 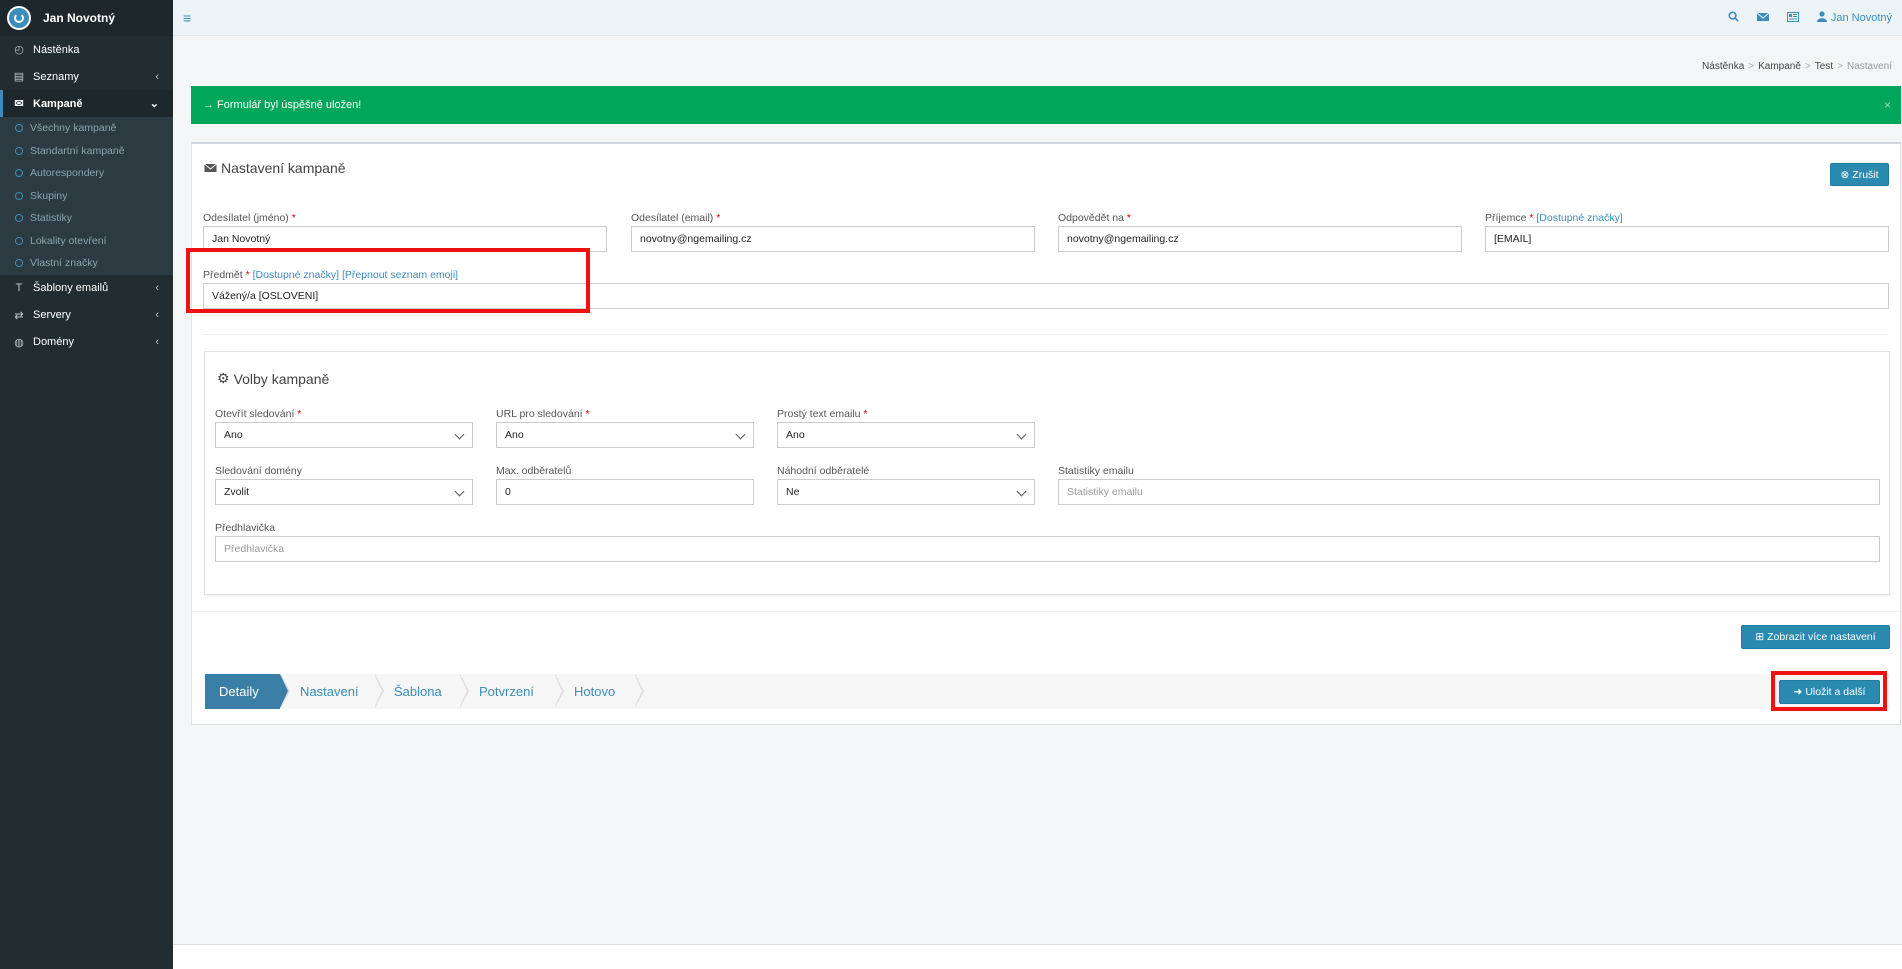 What do you see at coordinates (1887, 105) in the screenshot?
I see `close-icon: ×` at bounding box center [1887, 105].